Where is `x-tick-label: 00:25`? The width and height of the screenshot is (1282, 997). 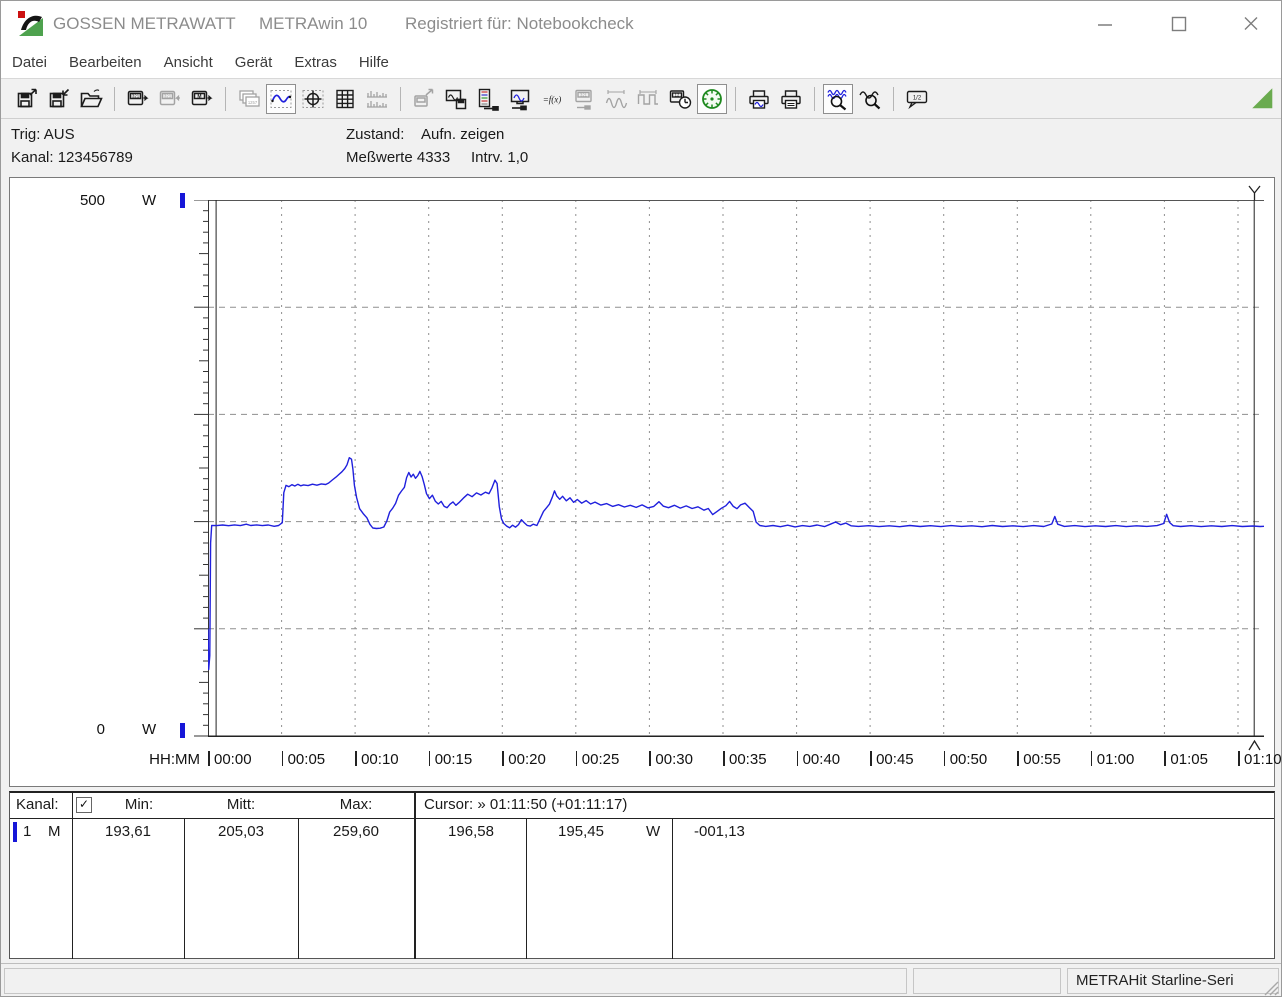
x-tick-label: 00:25 is located at coordinates (600, 759).